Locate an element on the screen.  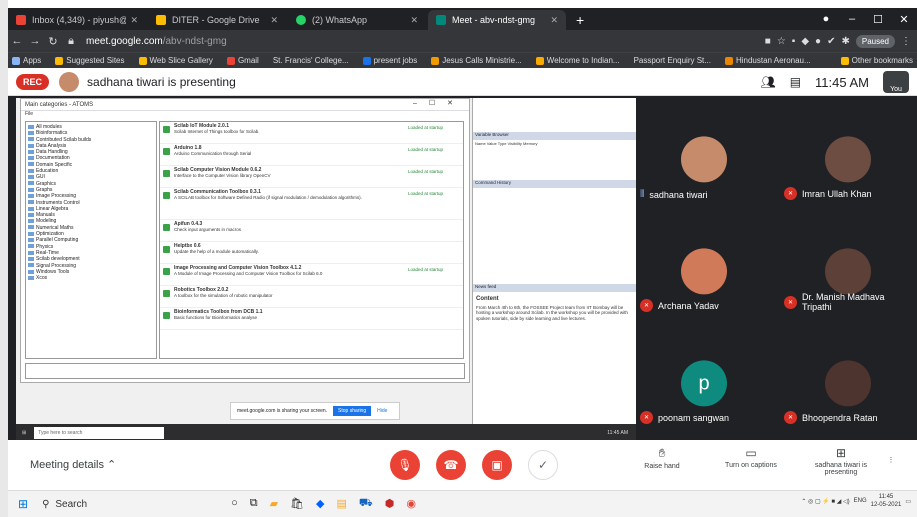
tab-label: Inbox (4,349) - piyush@iul.ac.in is located at coordinates (79, 20).